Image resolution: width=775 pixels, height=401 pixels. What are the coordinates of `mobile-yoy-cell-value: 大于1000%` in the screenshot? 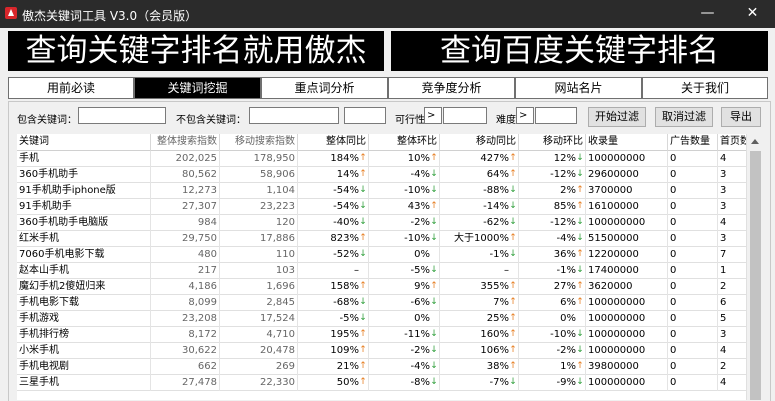 It's located at (481, 238).